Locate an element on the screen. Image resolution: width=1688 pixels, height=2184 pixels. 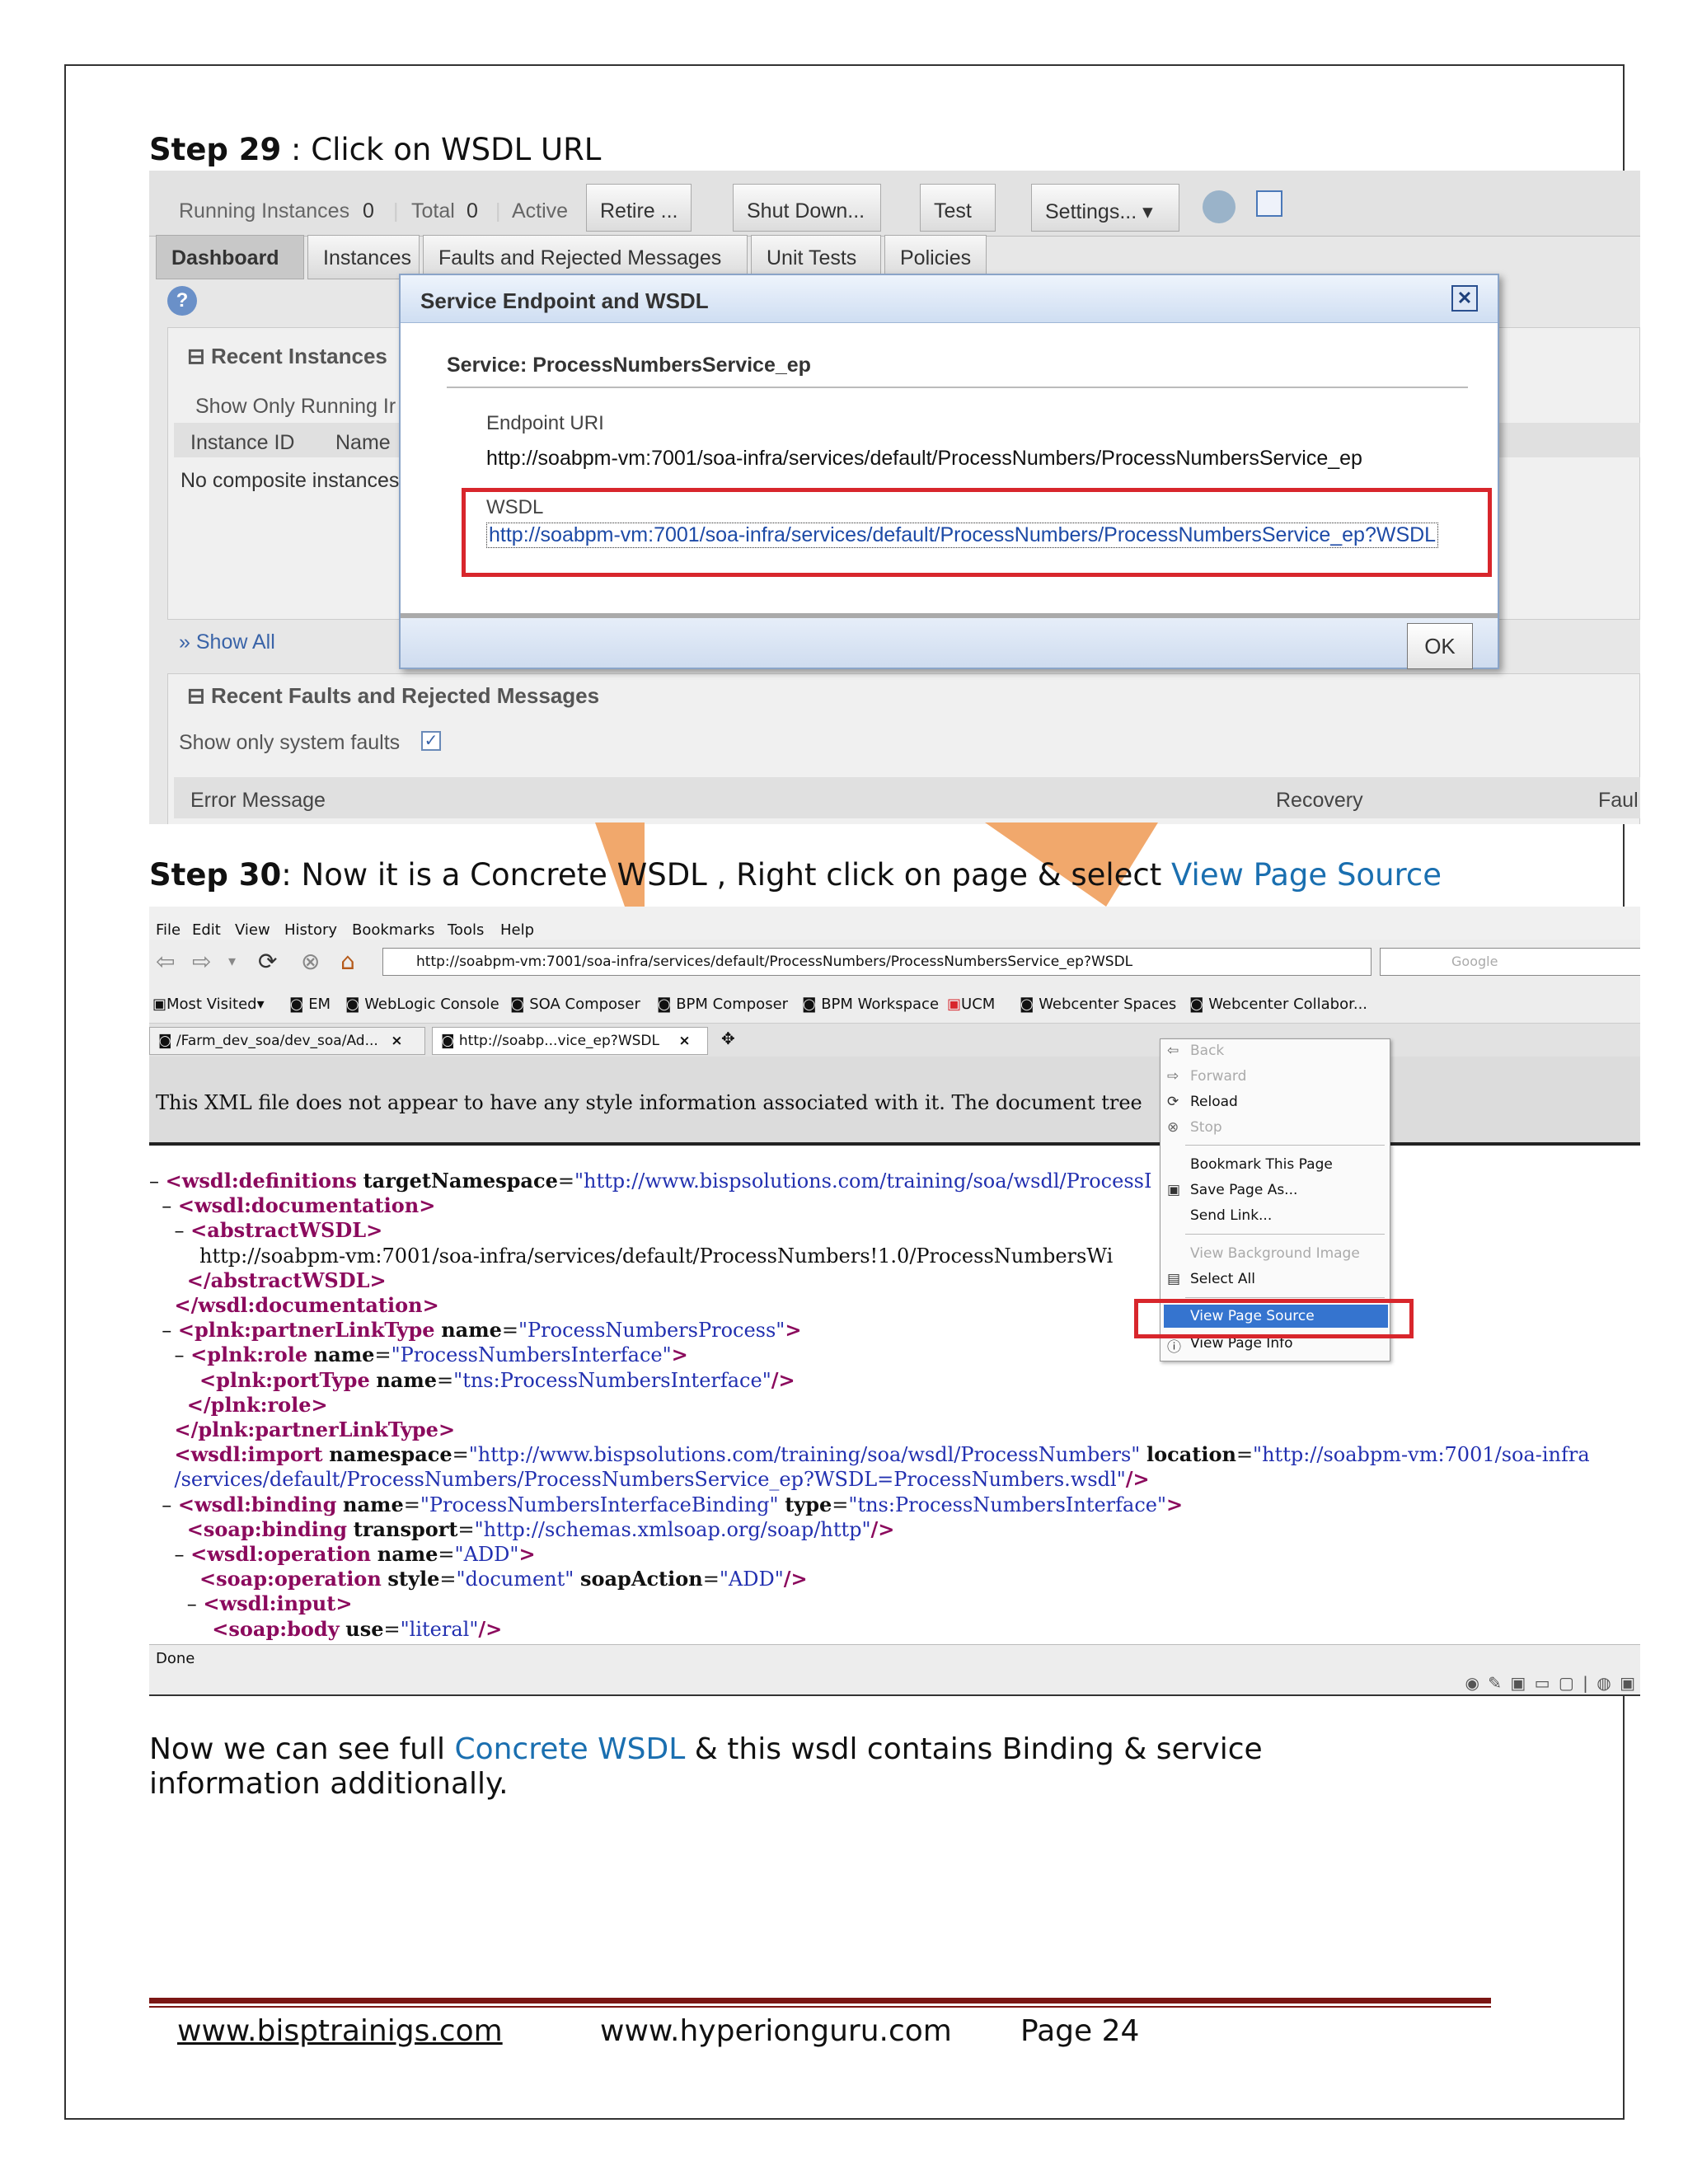
no-instances-text: No composite instances is located at coordinates (290, 480).